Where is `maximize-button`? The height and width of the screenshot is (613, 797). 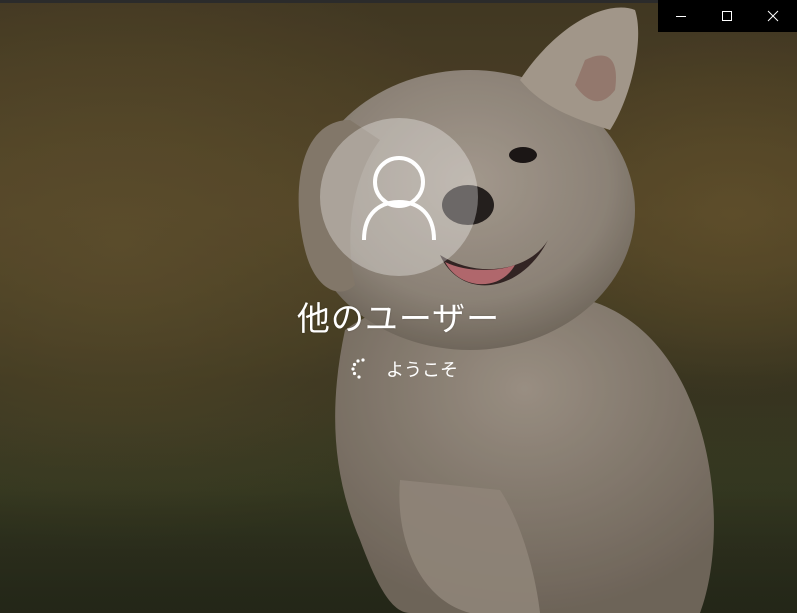
maximize-button is located at coordinates (727, 16).